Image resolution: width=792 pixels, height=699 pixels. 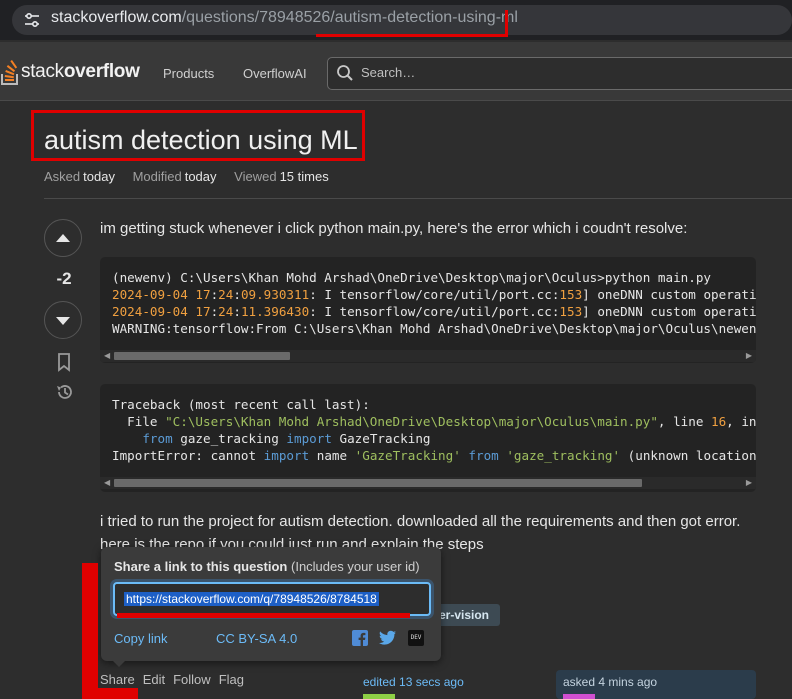 What do you see at coordinates (418, 198) in the screenshot?
I see `divider` at bounding box center [418, 198].